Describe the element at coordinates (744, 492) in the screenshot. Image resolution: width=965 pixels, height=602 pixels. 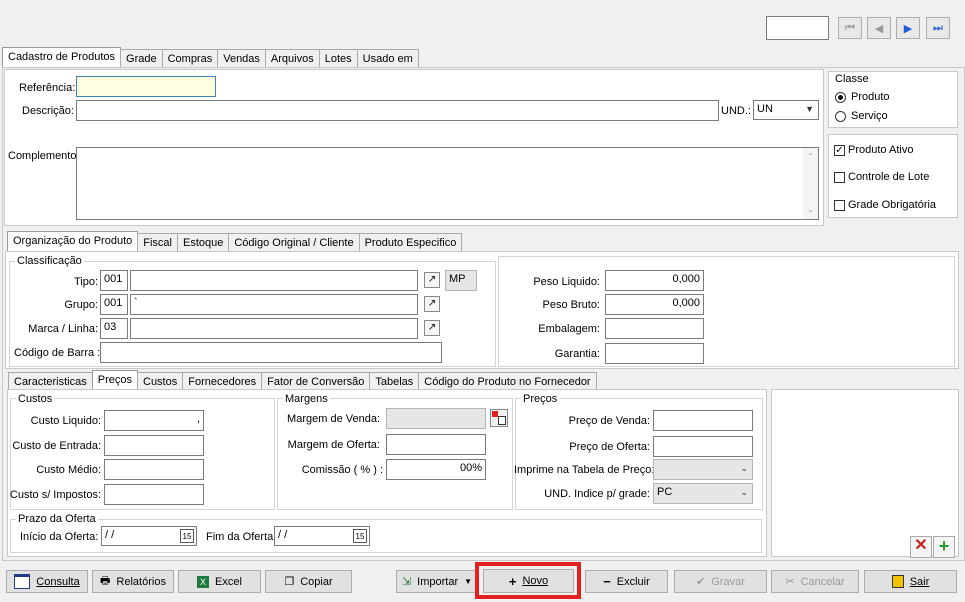
I see `chevron-down-icon: ⌄` at that location.